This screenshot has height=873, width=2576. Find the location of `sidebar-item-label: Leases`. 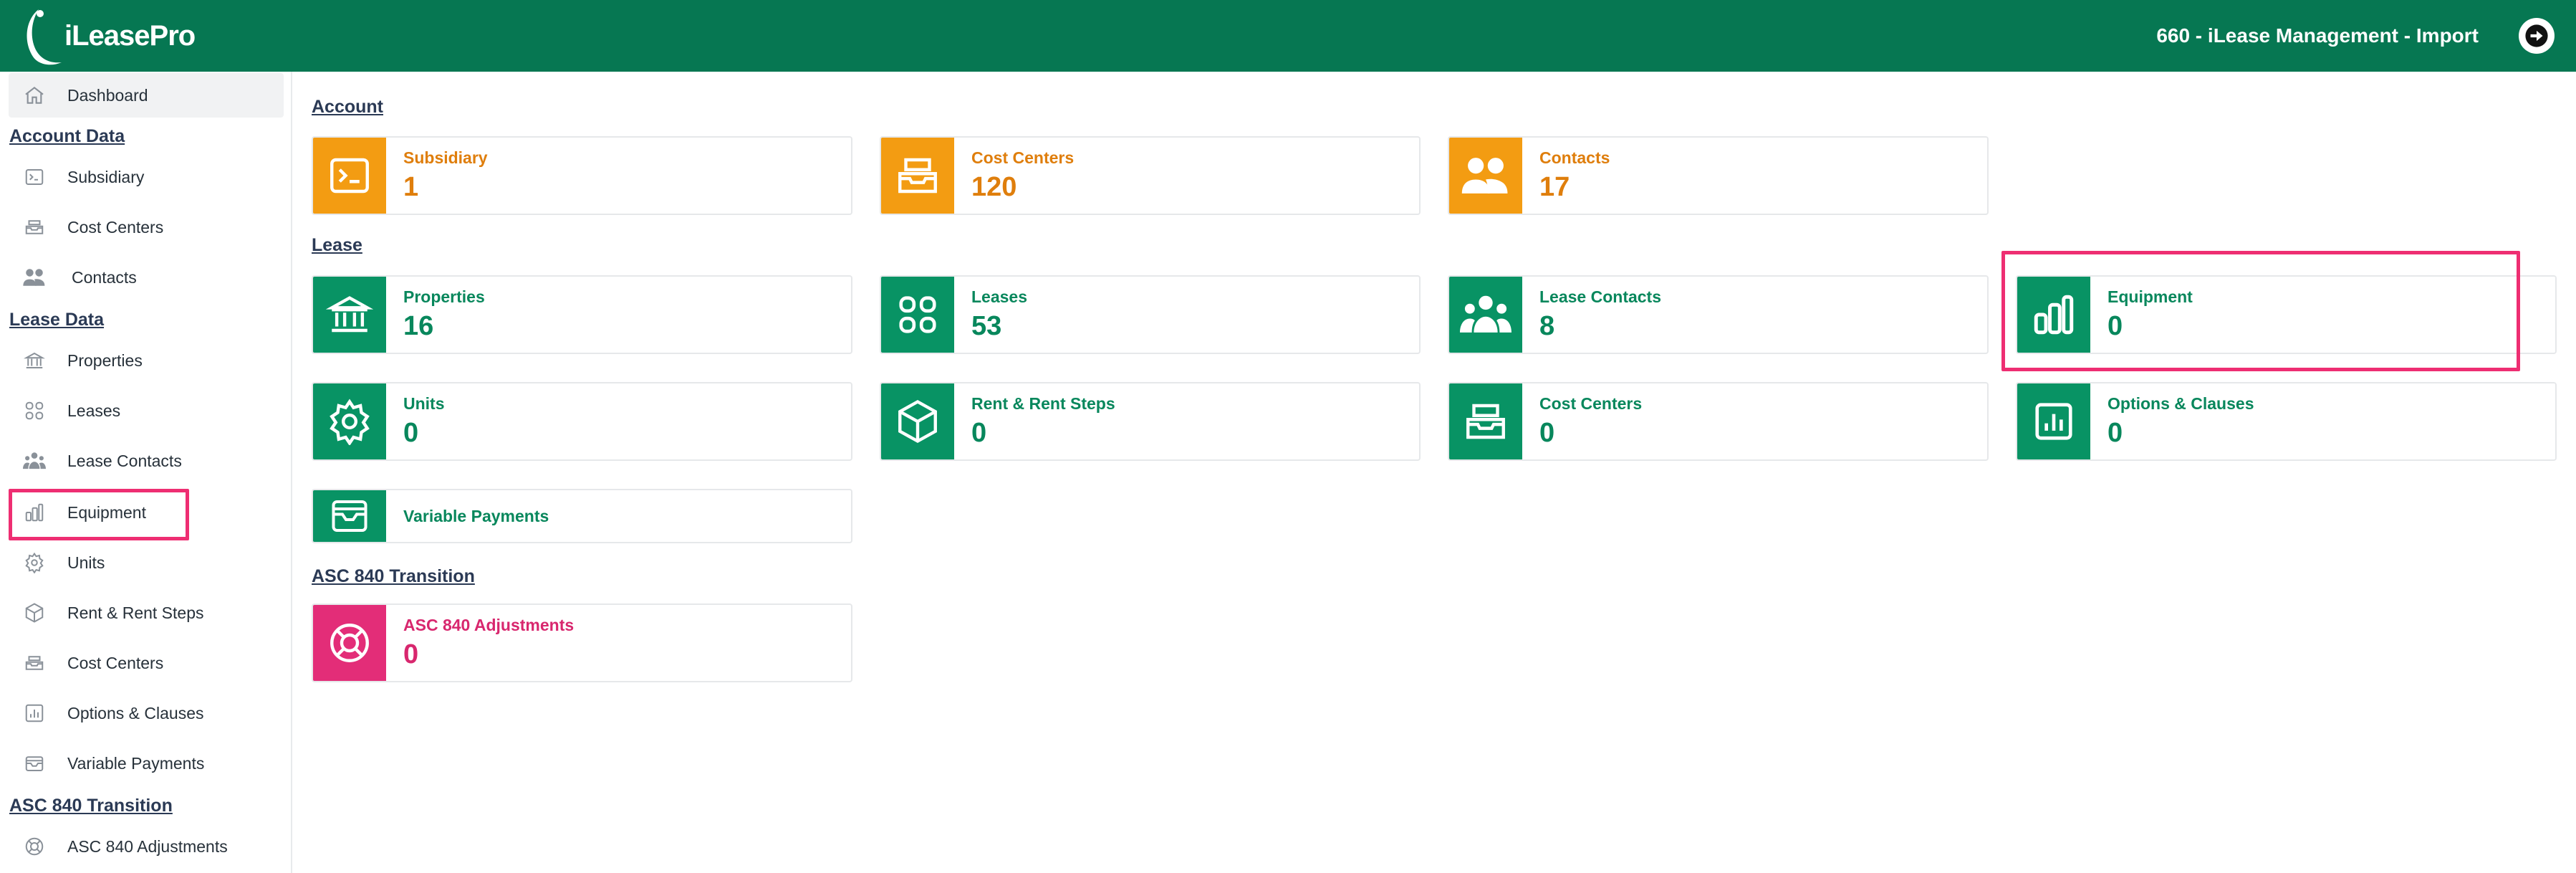

sidebar-item-label: Leases is located at coordinates (94, 410).